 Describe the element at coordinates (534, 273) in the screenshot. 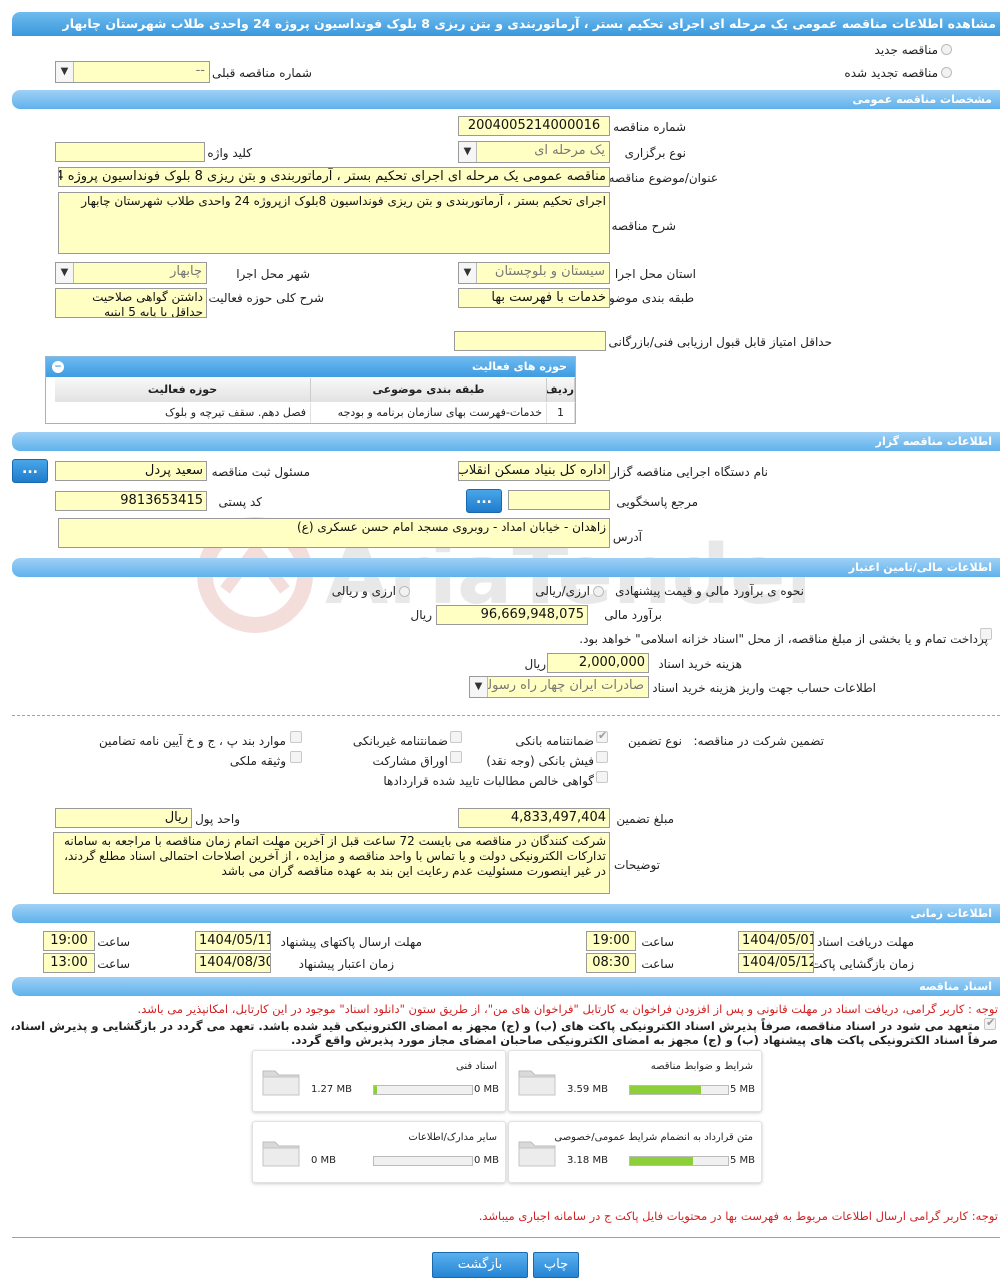

I see `province-select: سیستان و بلوچستان ▼` at that location.